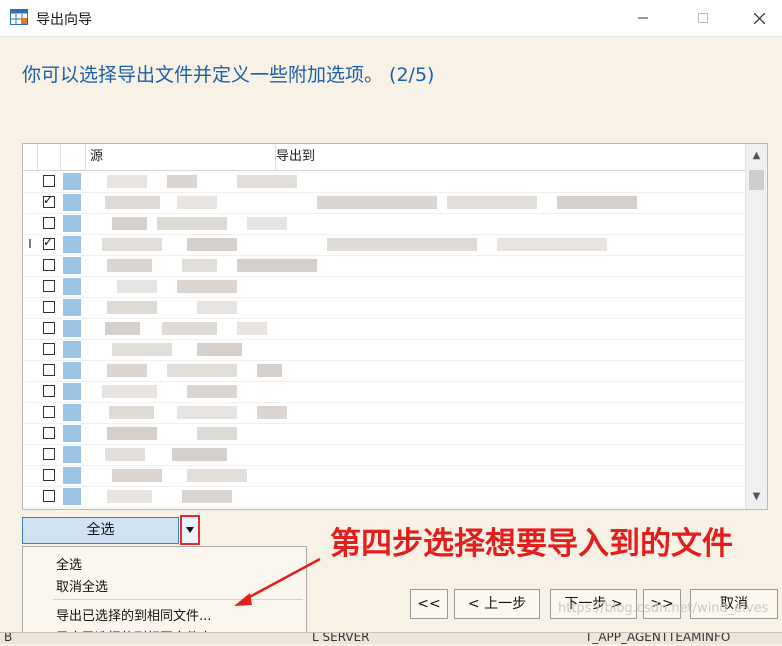 The image size is (782, 646). Describe the element at coordinates (497, 604) in the screenshot. I see `previous-step-button: < 上一步` at that location.